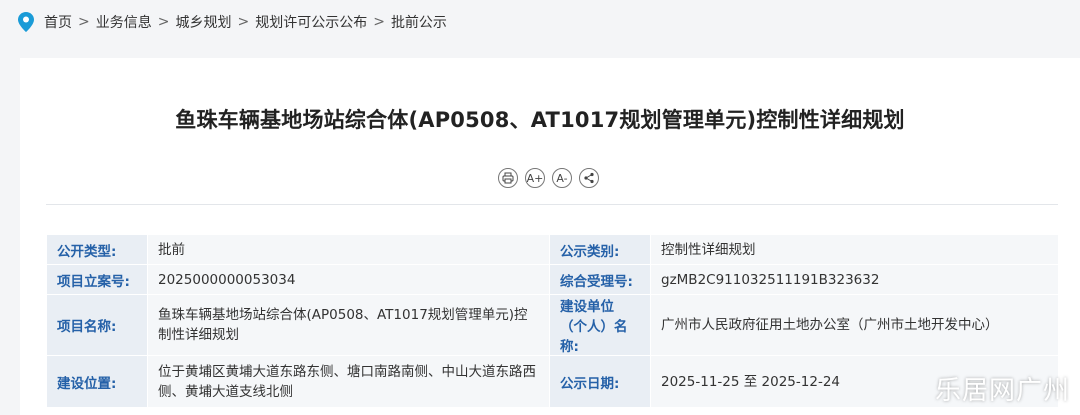  What do you see at coordinates (348, 279) in the screenshot?
I see `project-filing-number-value: 2025000000053034` at bounding box center [348, 279].